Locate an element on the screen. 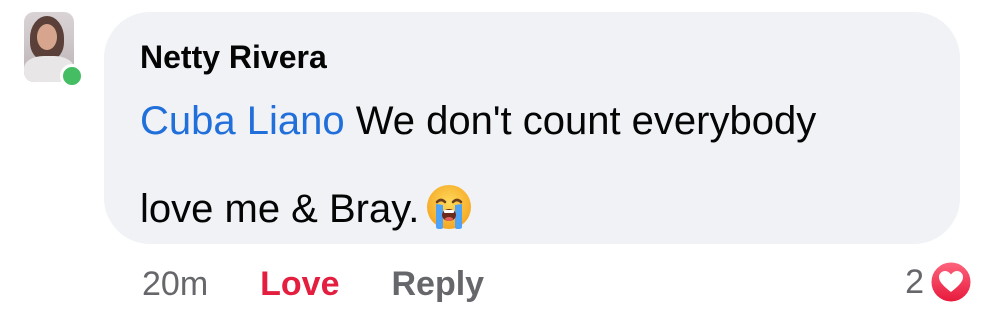  comment-line-1: Cuba Liano We don't count everybody is located at coordinates (532, 121).